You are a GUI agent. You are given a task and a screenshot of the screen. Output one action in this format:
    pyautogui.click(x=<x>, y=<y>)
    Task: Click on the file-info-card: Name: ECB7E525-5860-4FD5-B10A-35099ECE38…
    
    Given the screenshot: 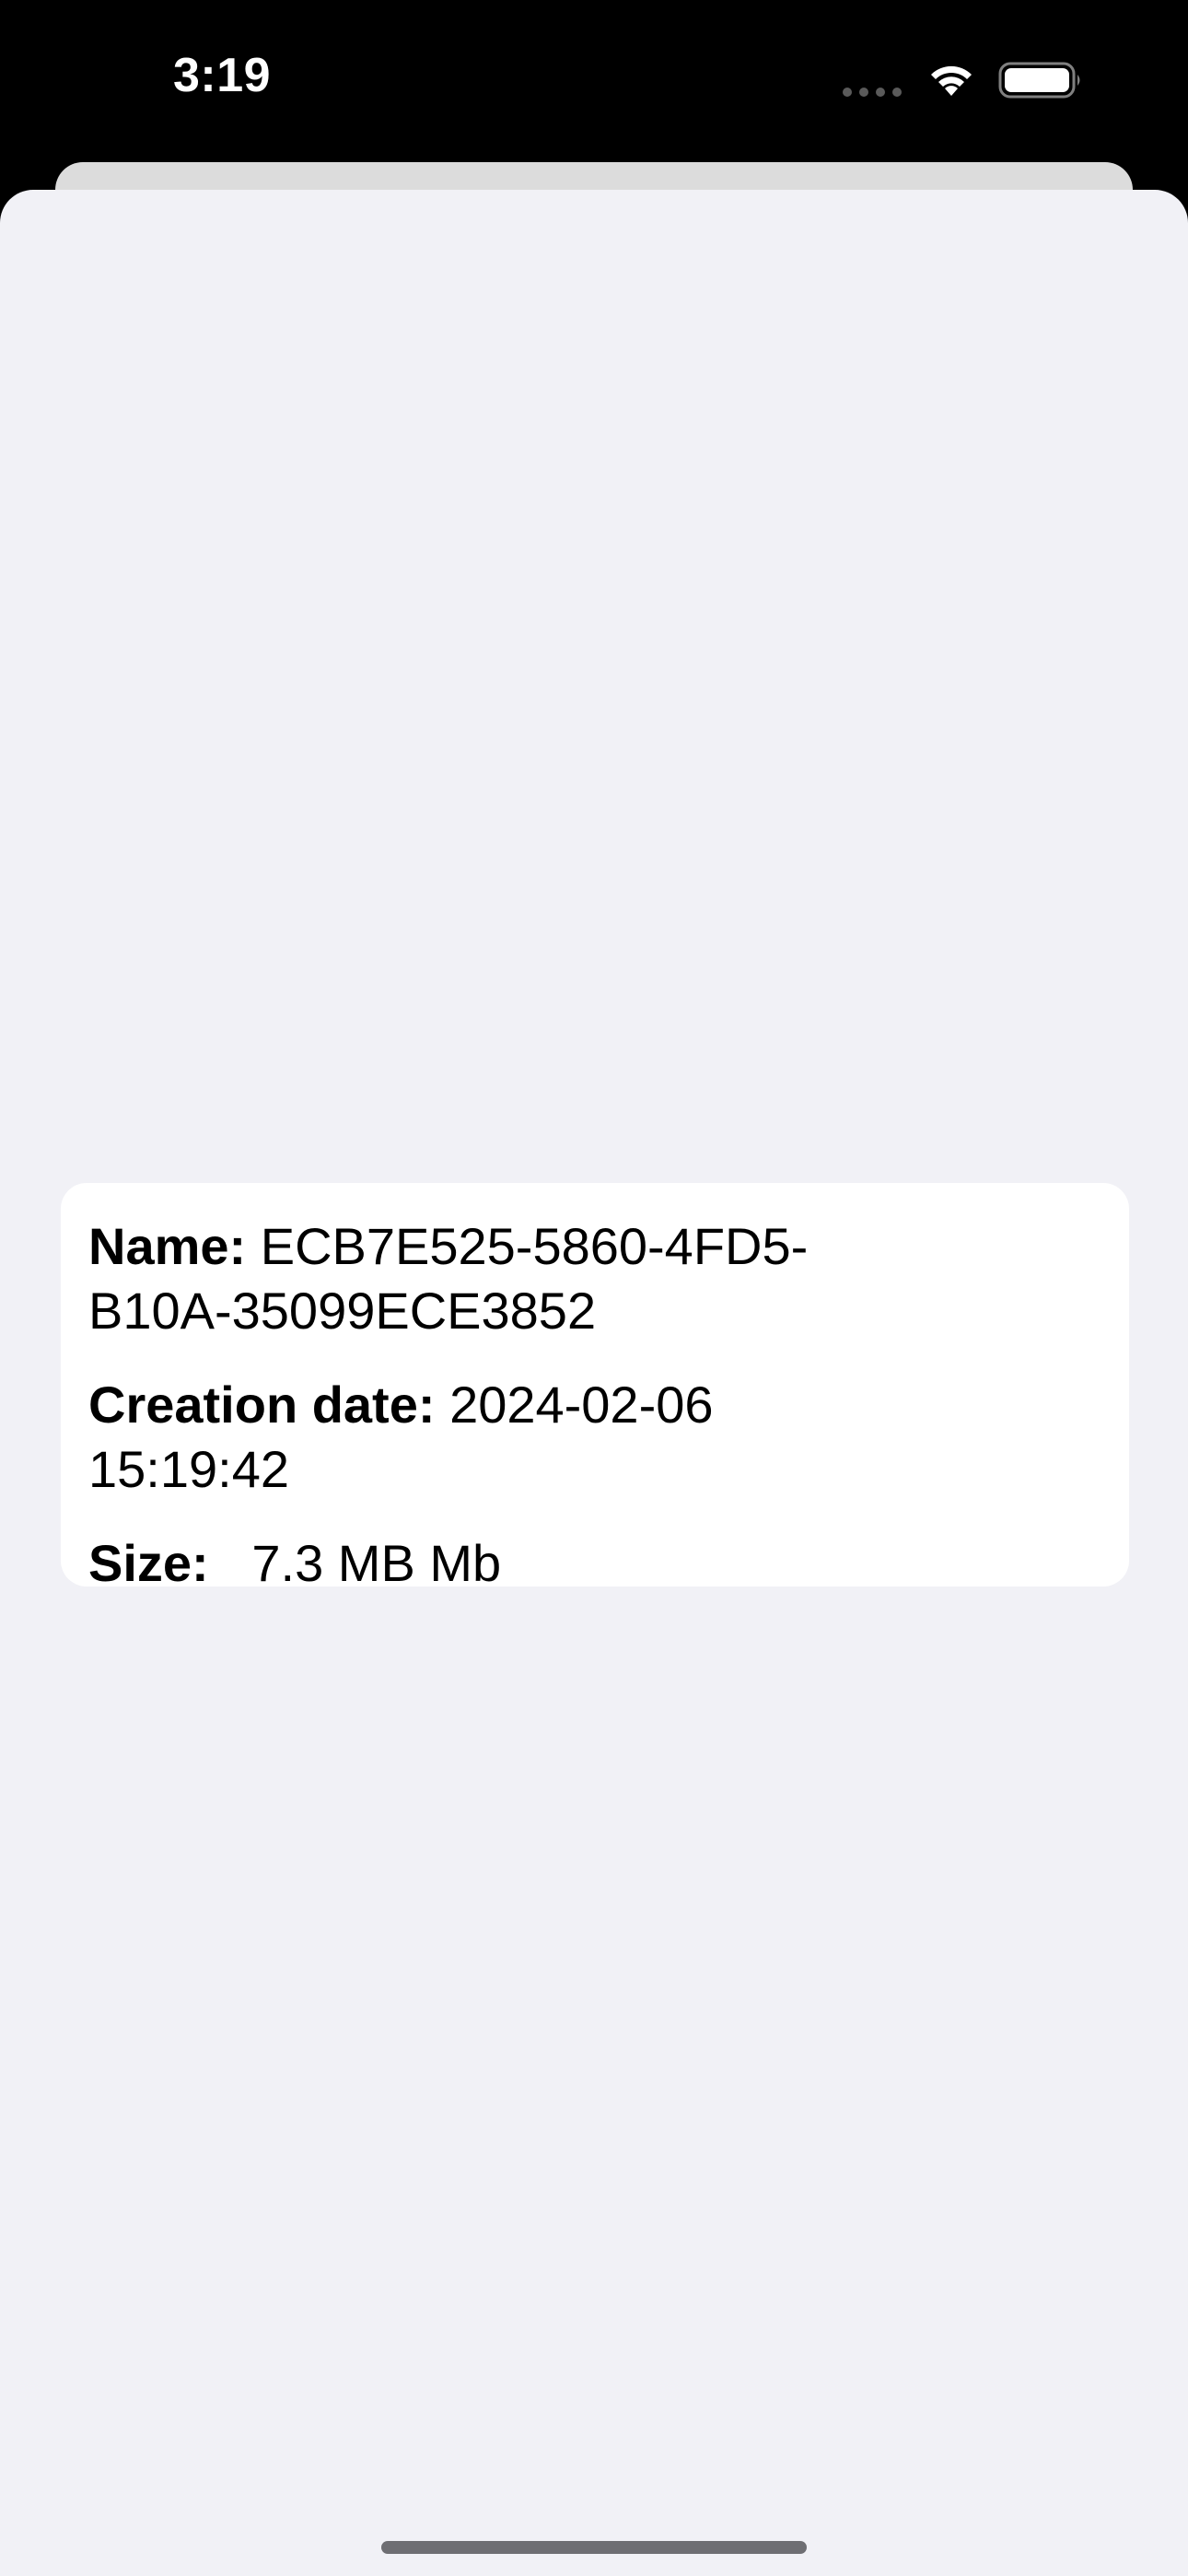 What is the action you would take?
    pyautogui.click(x=595, y=1387)
    